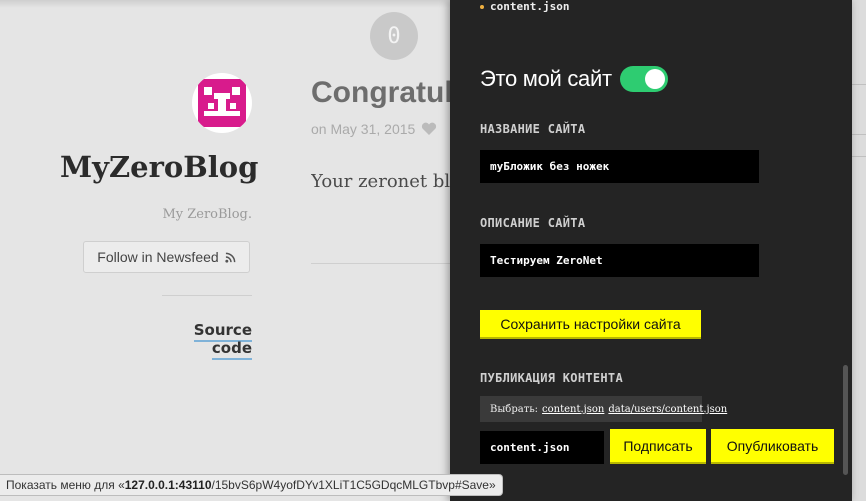 Image resolution: width=866 pixels, height=501 pixels. What do you see at coordinates (619, 166) in the screenshot?
I see `site-name-input: myБложик без ножек` at bounding box center [619, 166].